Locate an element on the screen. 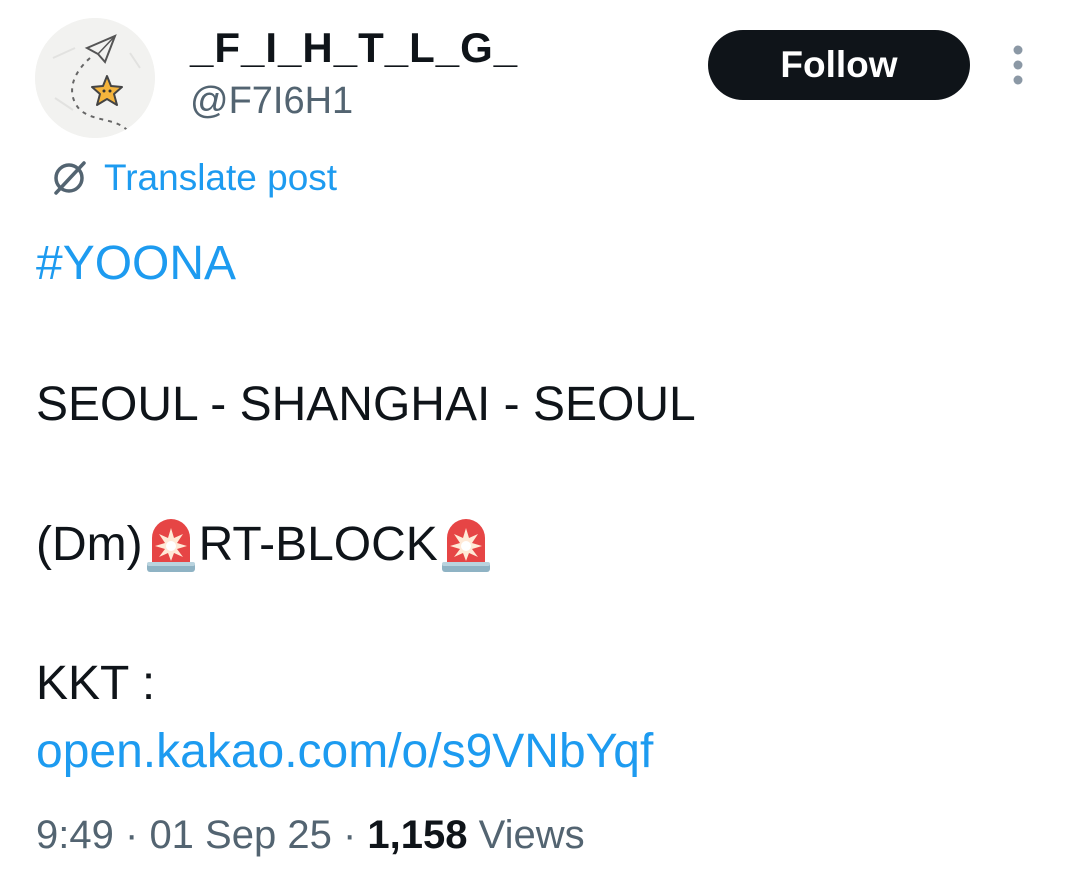 The height and width of the screenshot is (892, 1079). post-text-route: SEOUL - SHANGHAI - SEOUL is located at coordinates (366, 404).